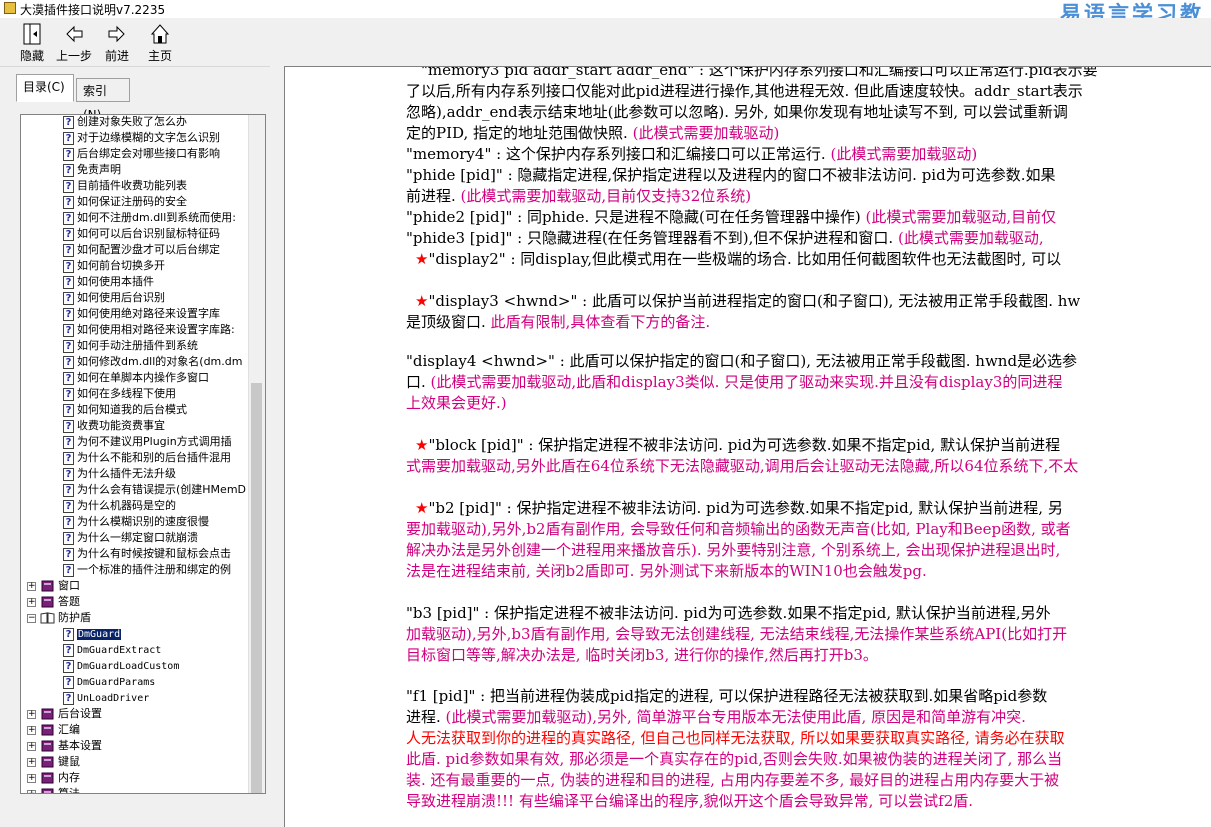 Image resolution: width=1211 pixels, height=827 pixels. I want to click on tree-group-label: 答题, so click(69, 601).